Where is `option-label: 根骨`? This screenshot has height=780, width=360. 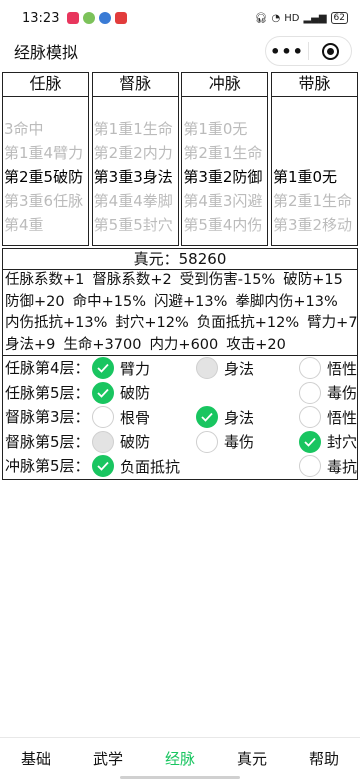
option-label: 根骨 is located at coordinates (135, 417).